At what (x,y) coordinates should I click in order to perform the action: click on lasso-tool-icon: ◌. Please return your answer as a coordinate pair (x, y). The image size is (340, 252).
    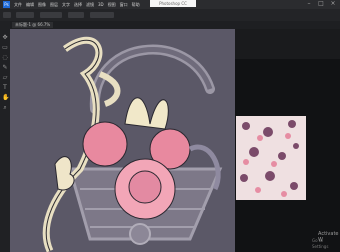
    Looking at the image, I should click on (5, 58).